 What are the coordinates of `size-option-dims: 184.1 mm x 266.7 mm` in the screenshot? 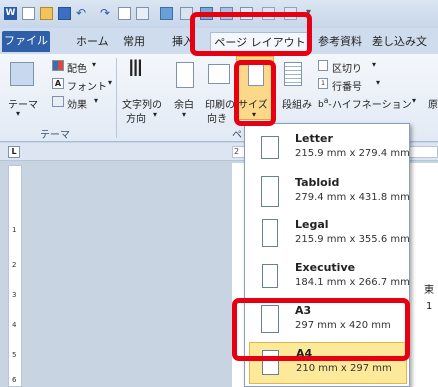 It's located at (352, 282).